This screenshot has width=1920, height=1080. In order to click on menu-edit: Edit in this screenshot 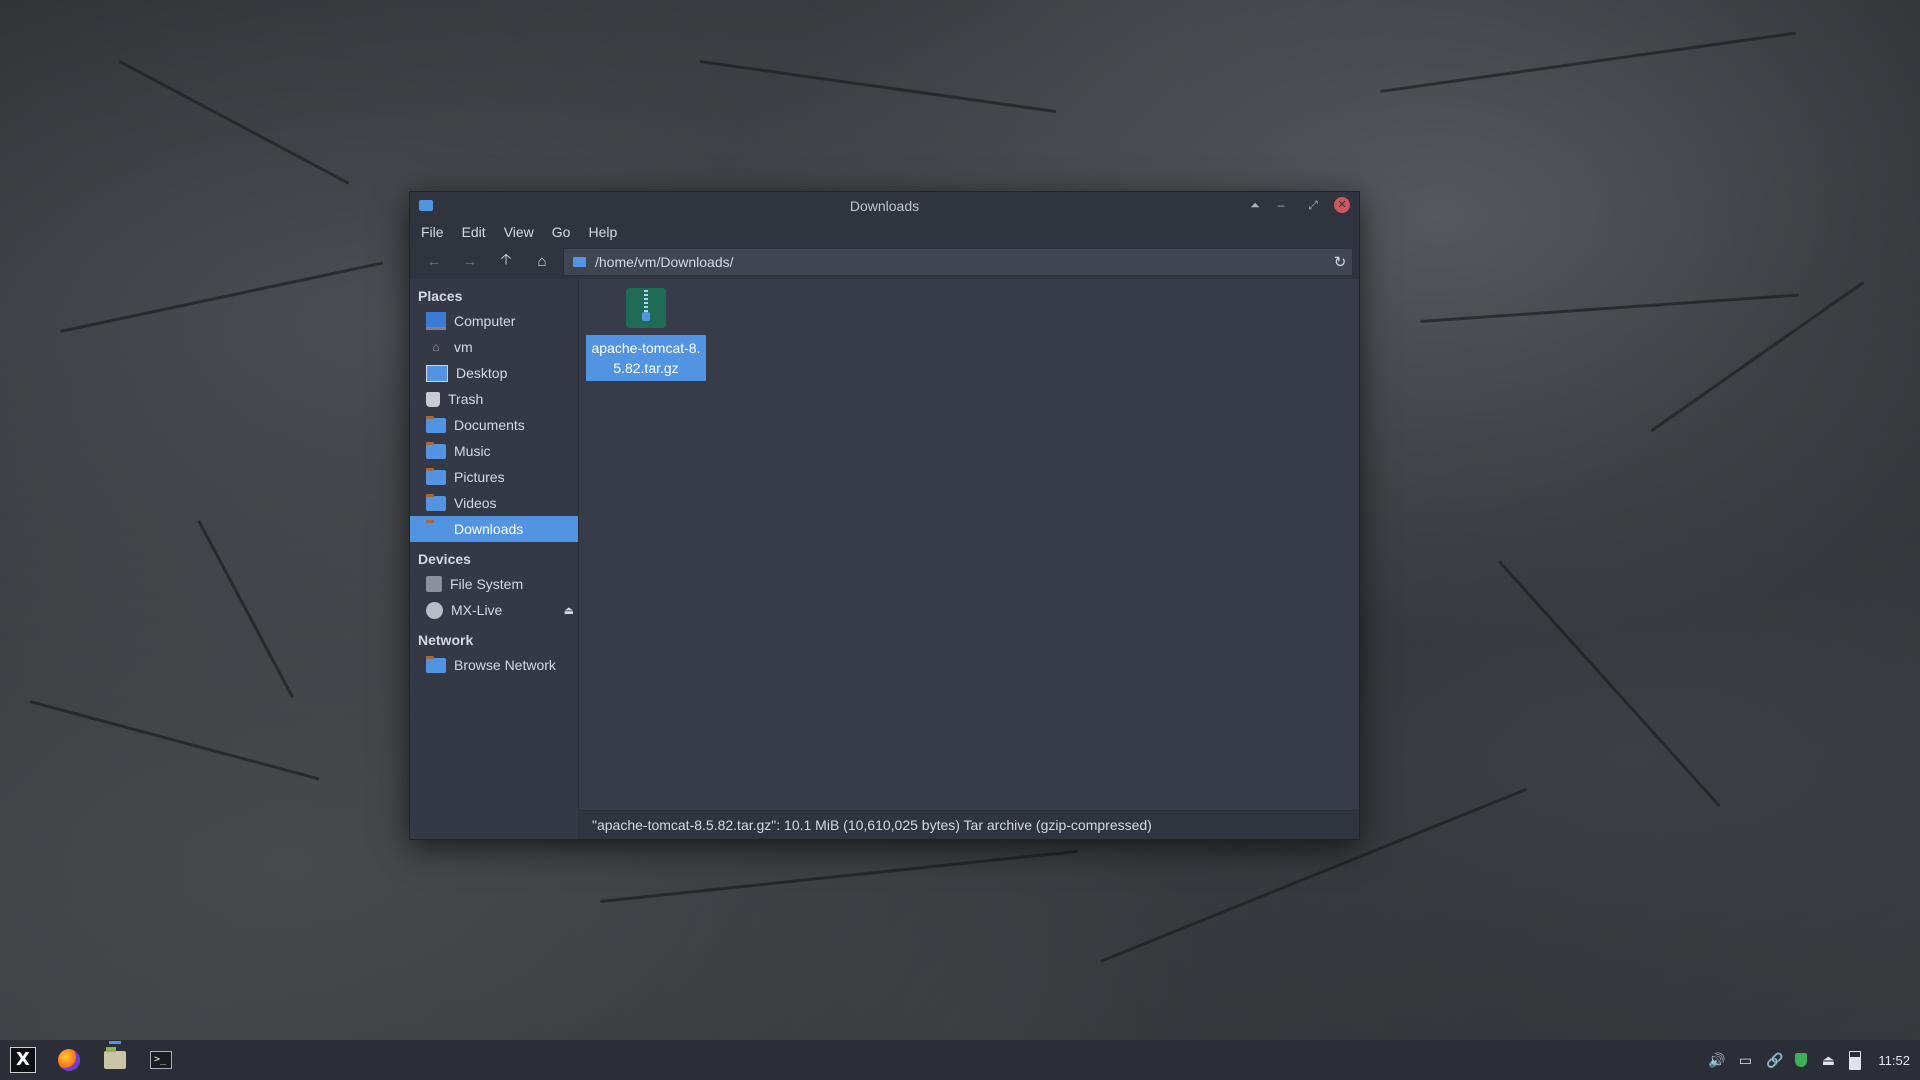, I will do `click(474, 232)`.